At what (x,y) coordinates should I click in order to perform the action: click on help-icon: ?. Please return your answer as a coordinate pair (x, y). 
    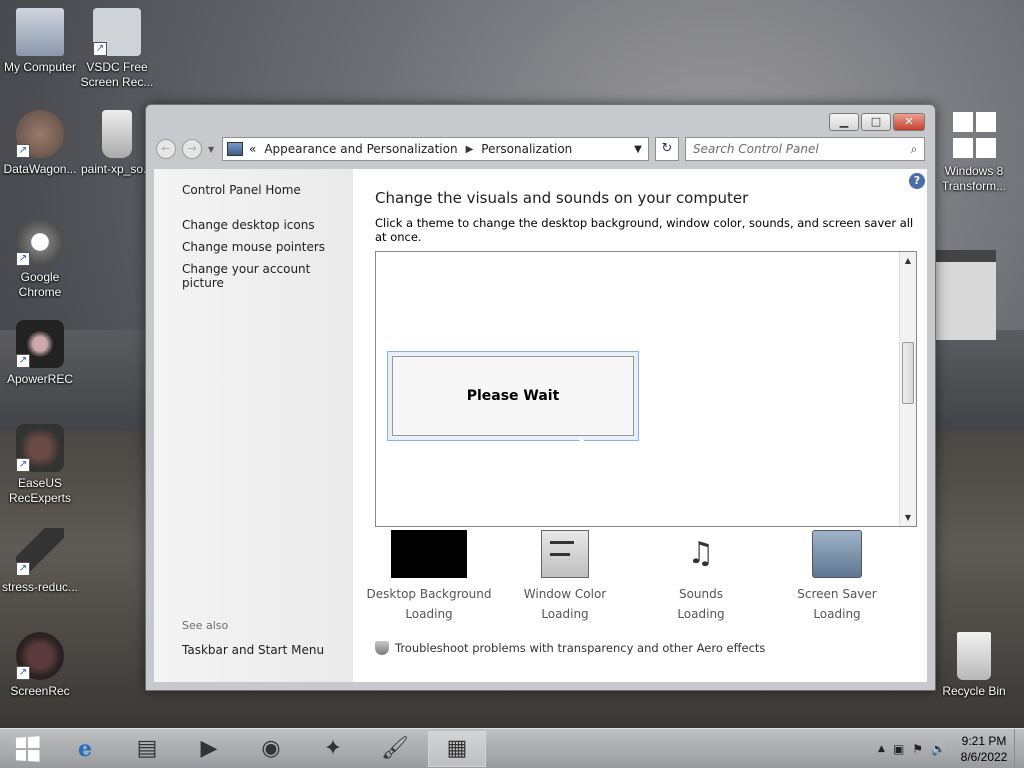
    Looking at the image, I should click on (917, 181).